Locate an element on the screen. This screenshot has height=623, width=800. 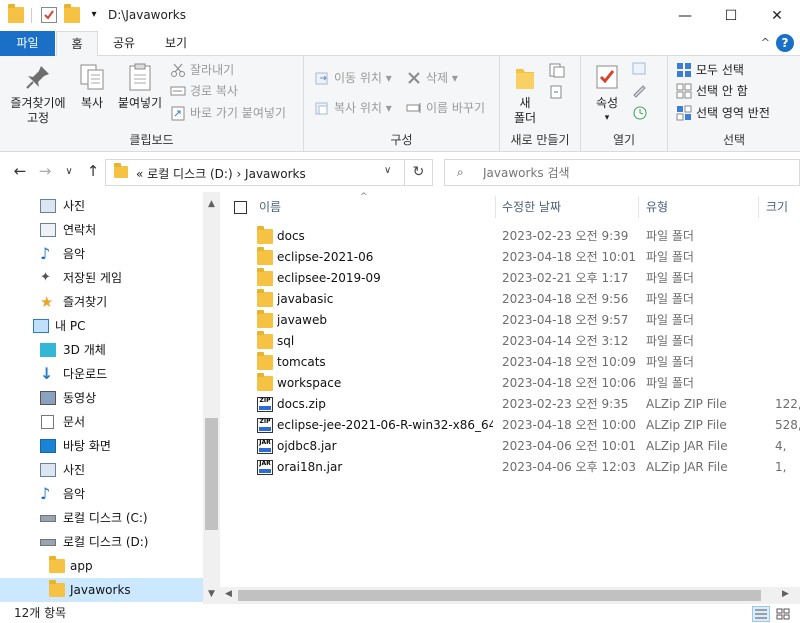
delete-button: 삭제 ▾ is located at coordinates (432, 78).